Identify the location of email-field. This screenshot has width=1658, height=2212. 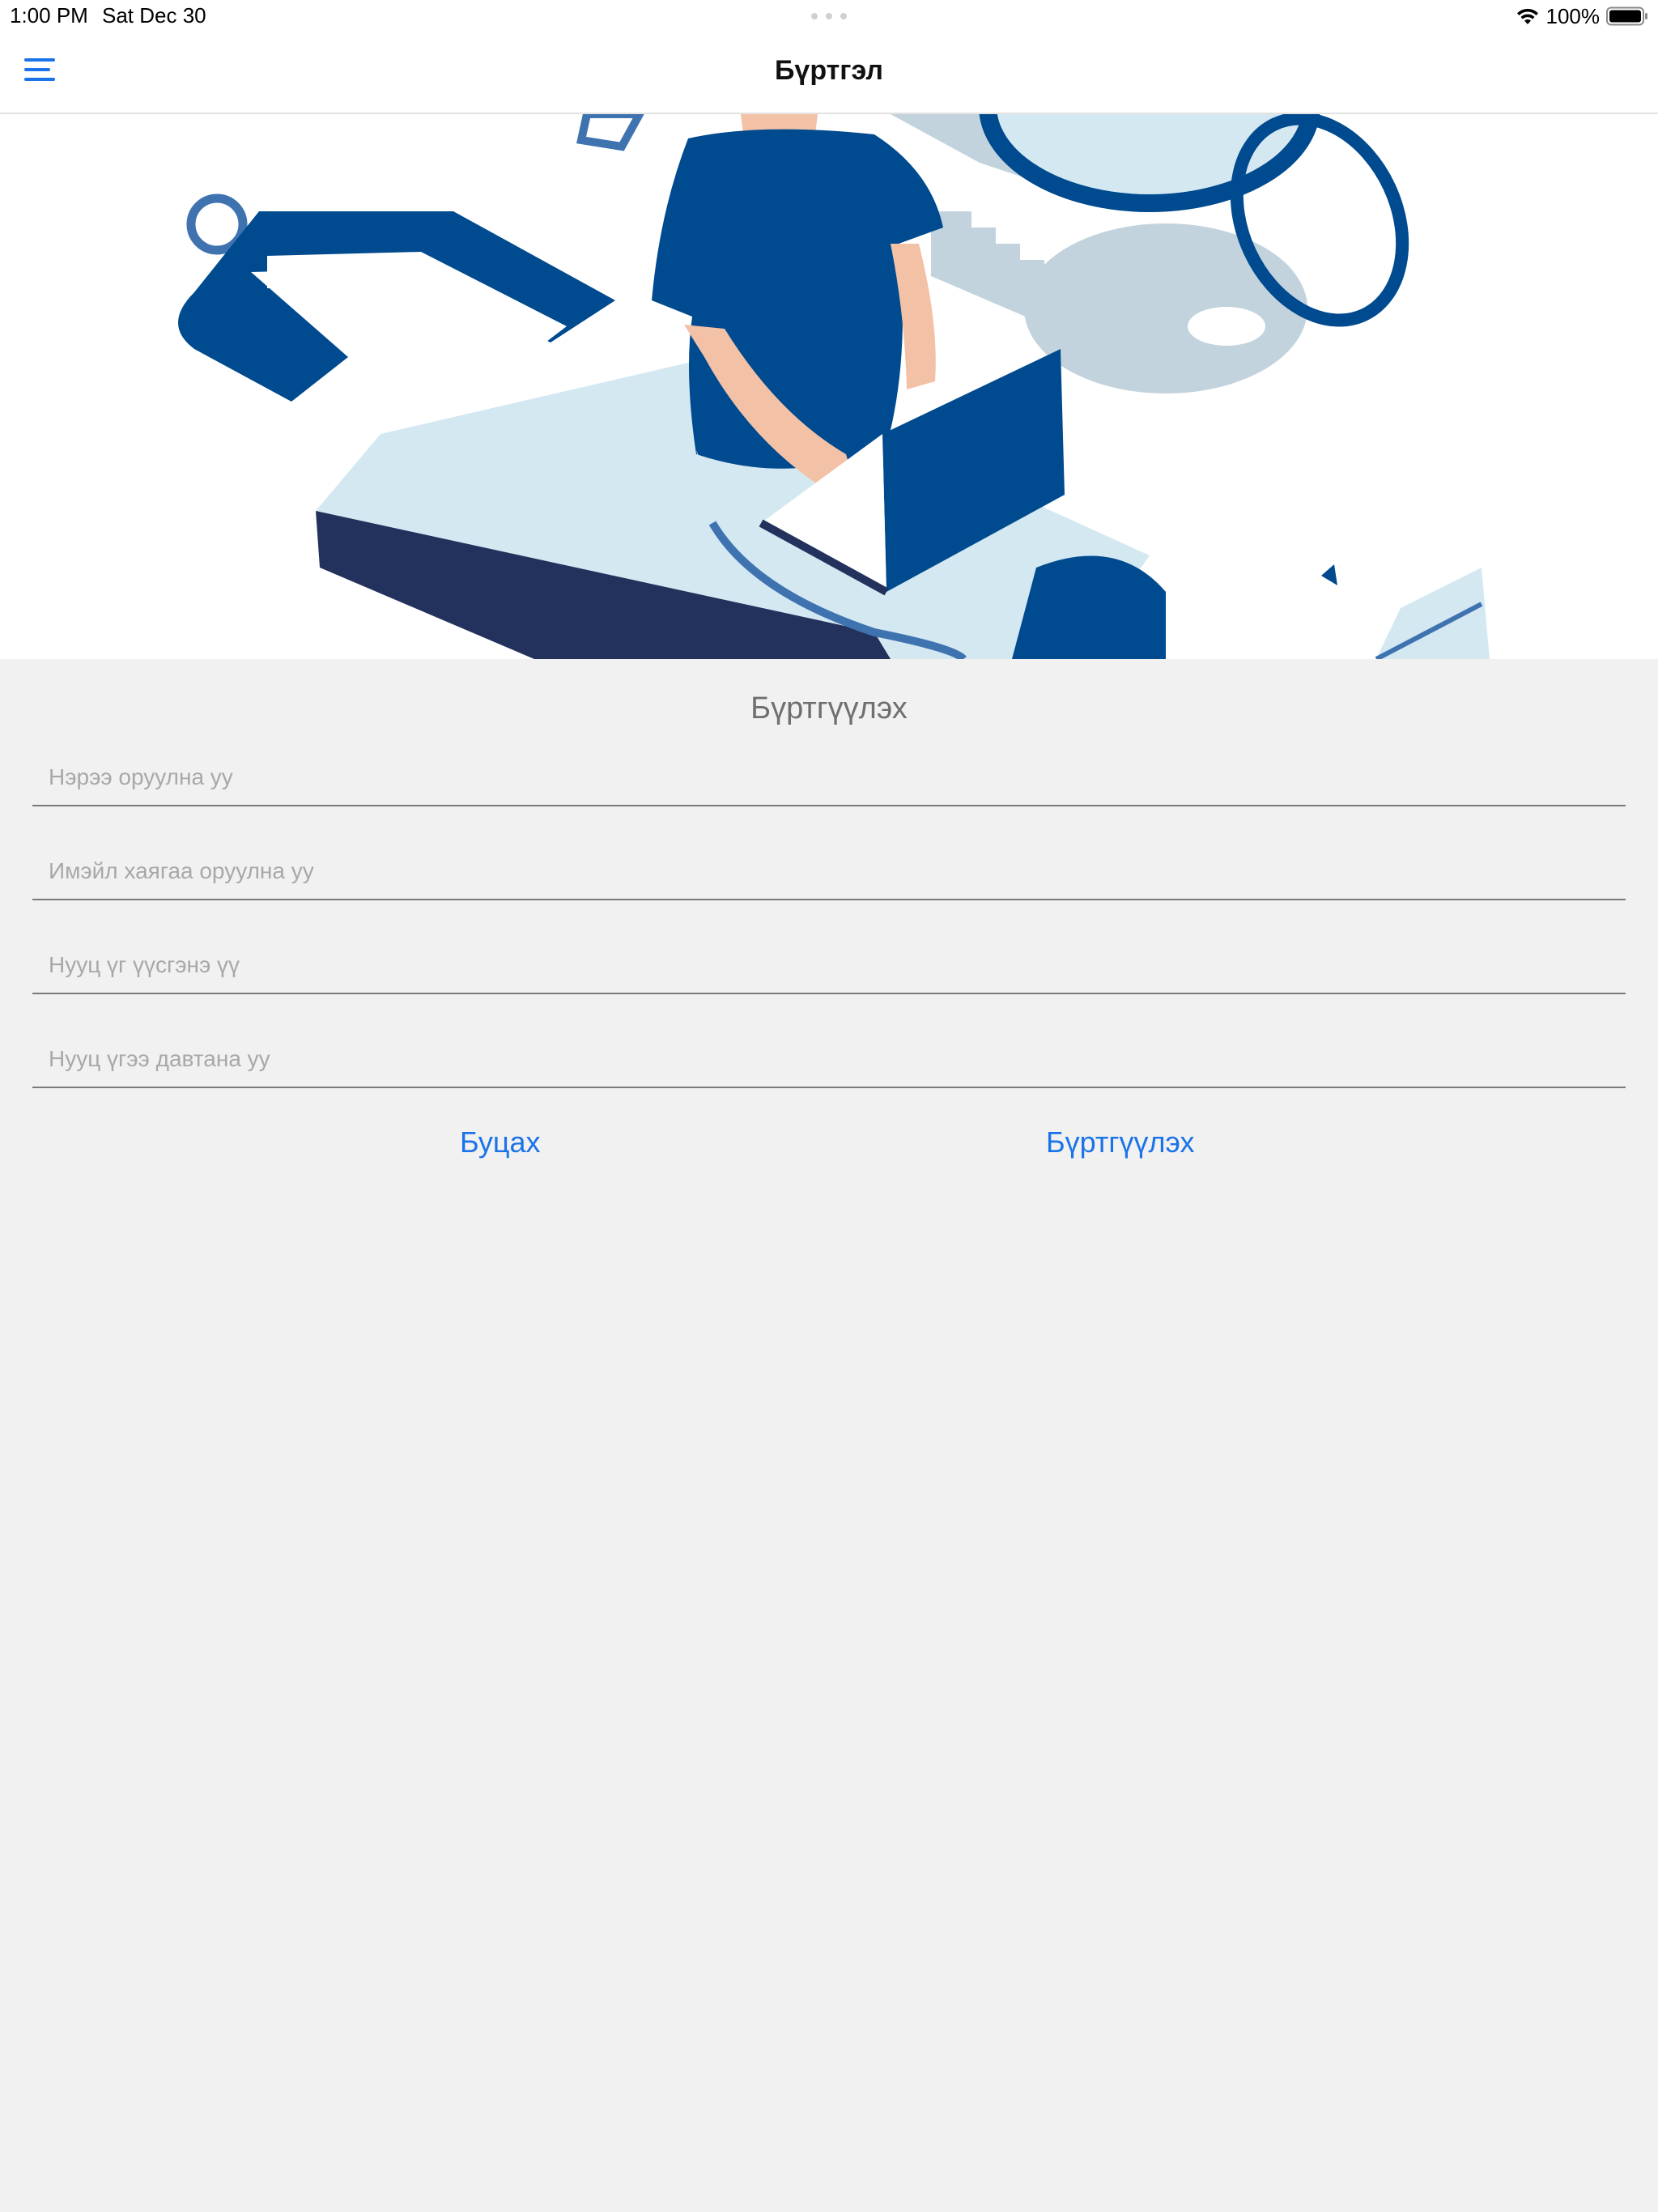
(829, 872).